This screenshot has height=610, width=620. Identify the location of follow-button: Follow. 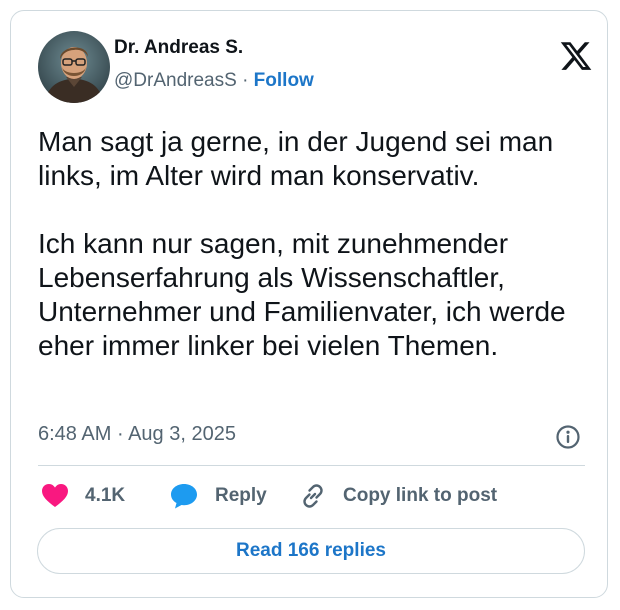
(284, 80).